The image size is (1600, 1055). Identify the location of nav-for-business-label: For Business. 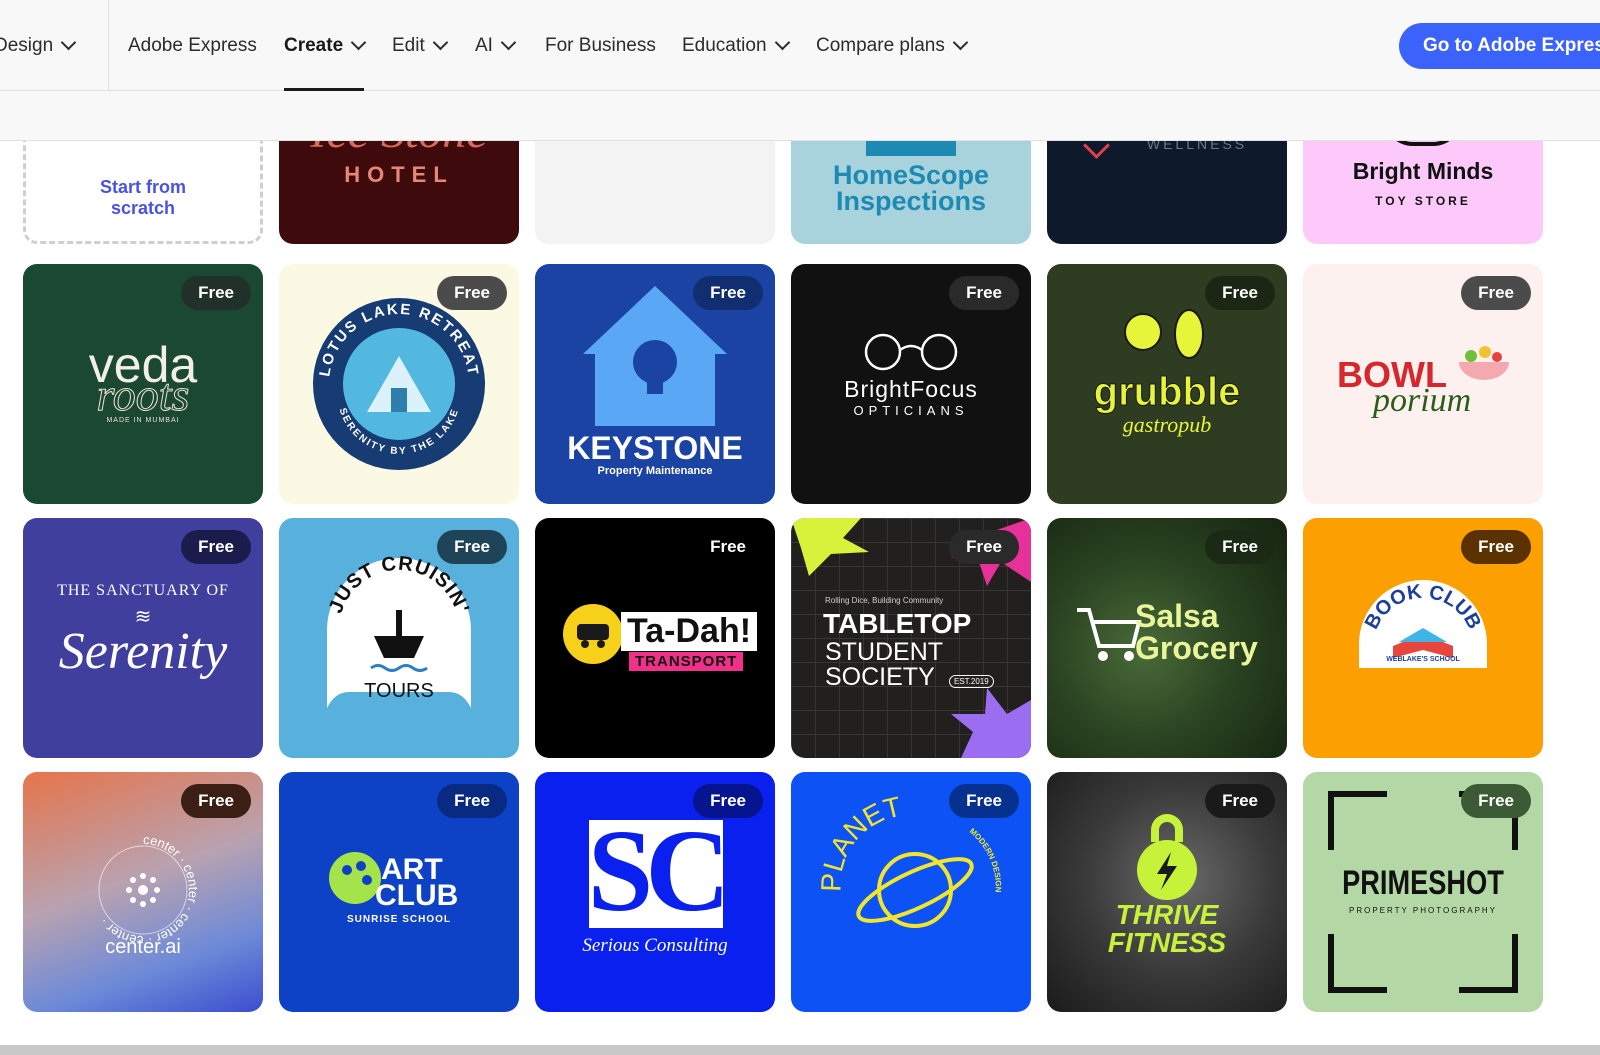
(600, 45).